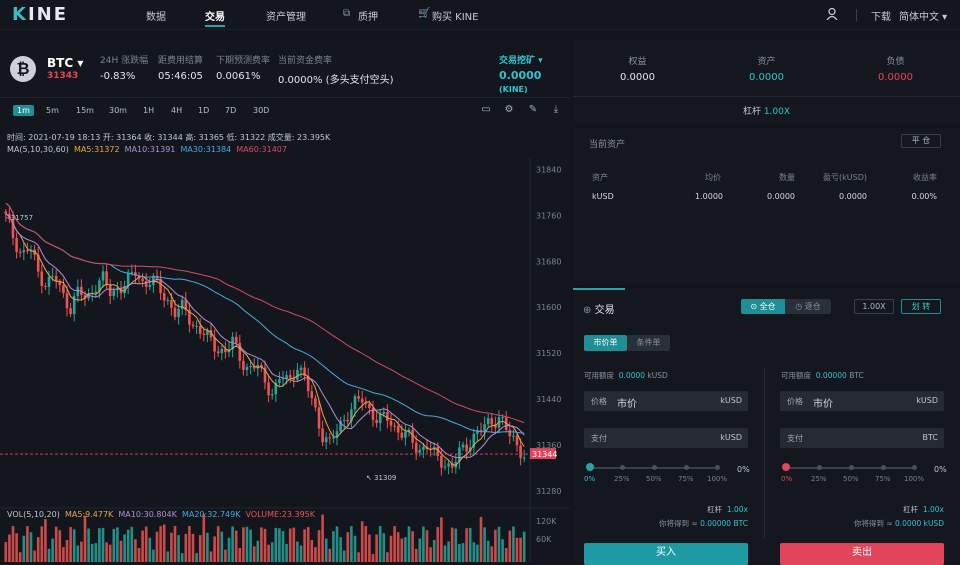  Describe the element at coordinates (368, 15) in the screenshot. I see `nav-stake: 质押` at that location.